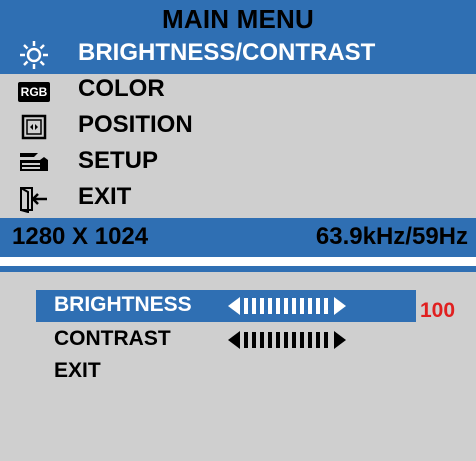 This screenshot has height=461, width=476. I want to click on brightness-slider, so click(319, 306).